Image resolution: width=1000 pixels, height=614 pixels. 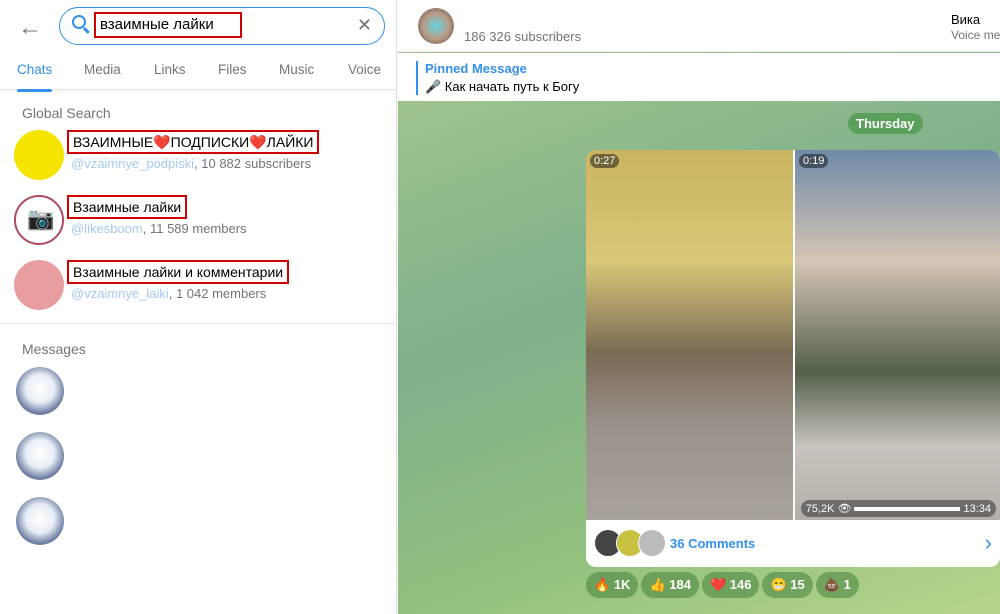 What do you see at coordinates (66, 113) in the screenshot?
I see `global-search-heading: Global Search` at bounding box center [66, 113].